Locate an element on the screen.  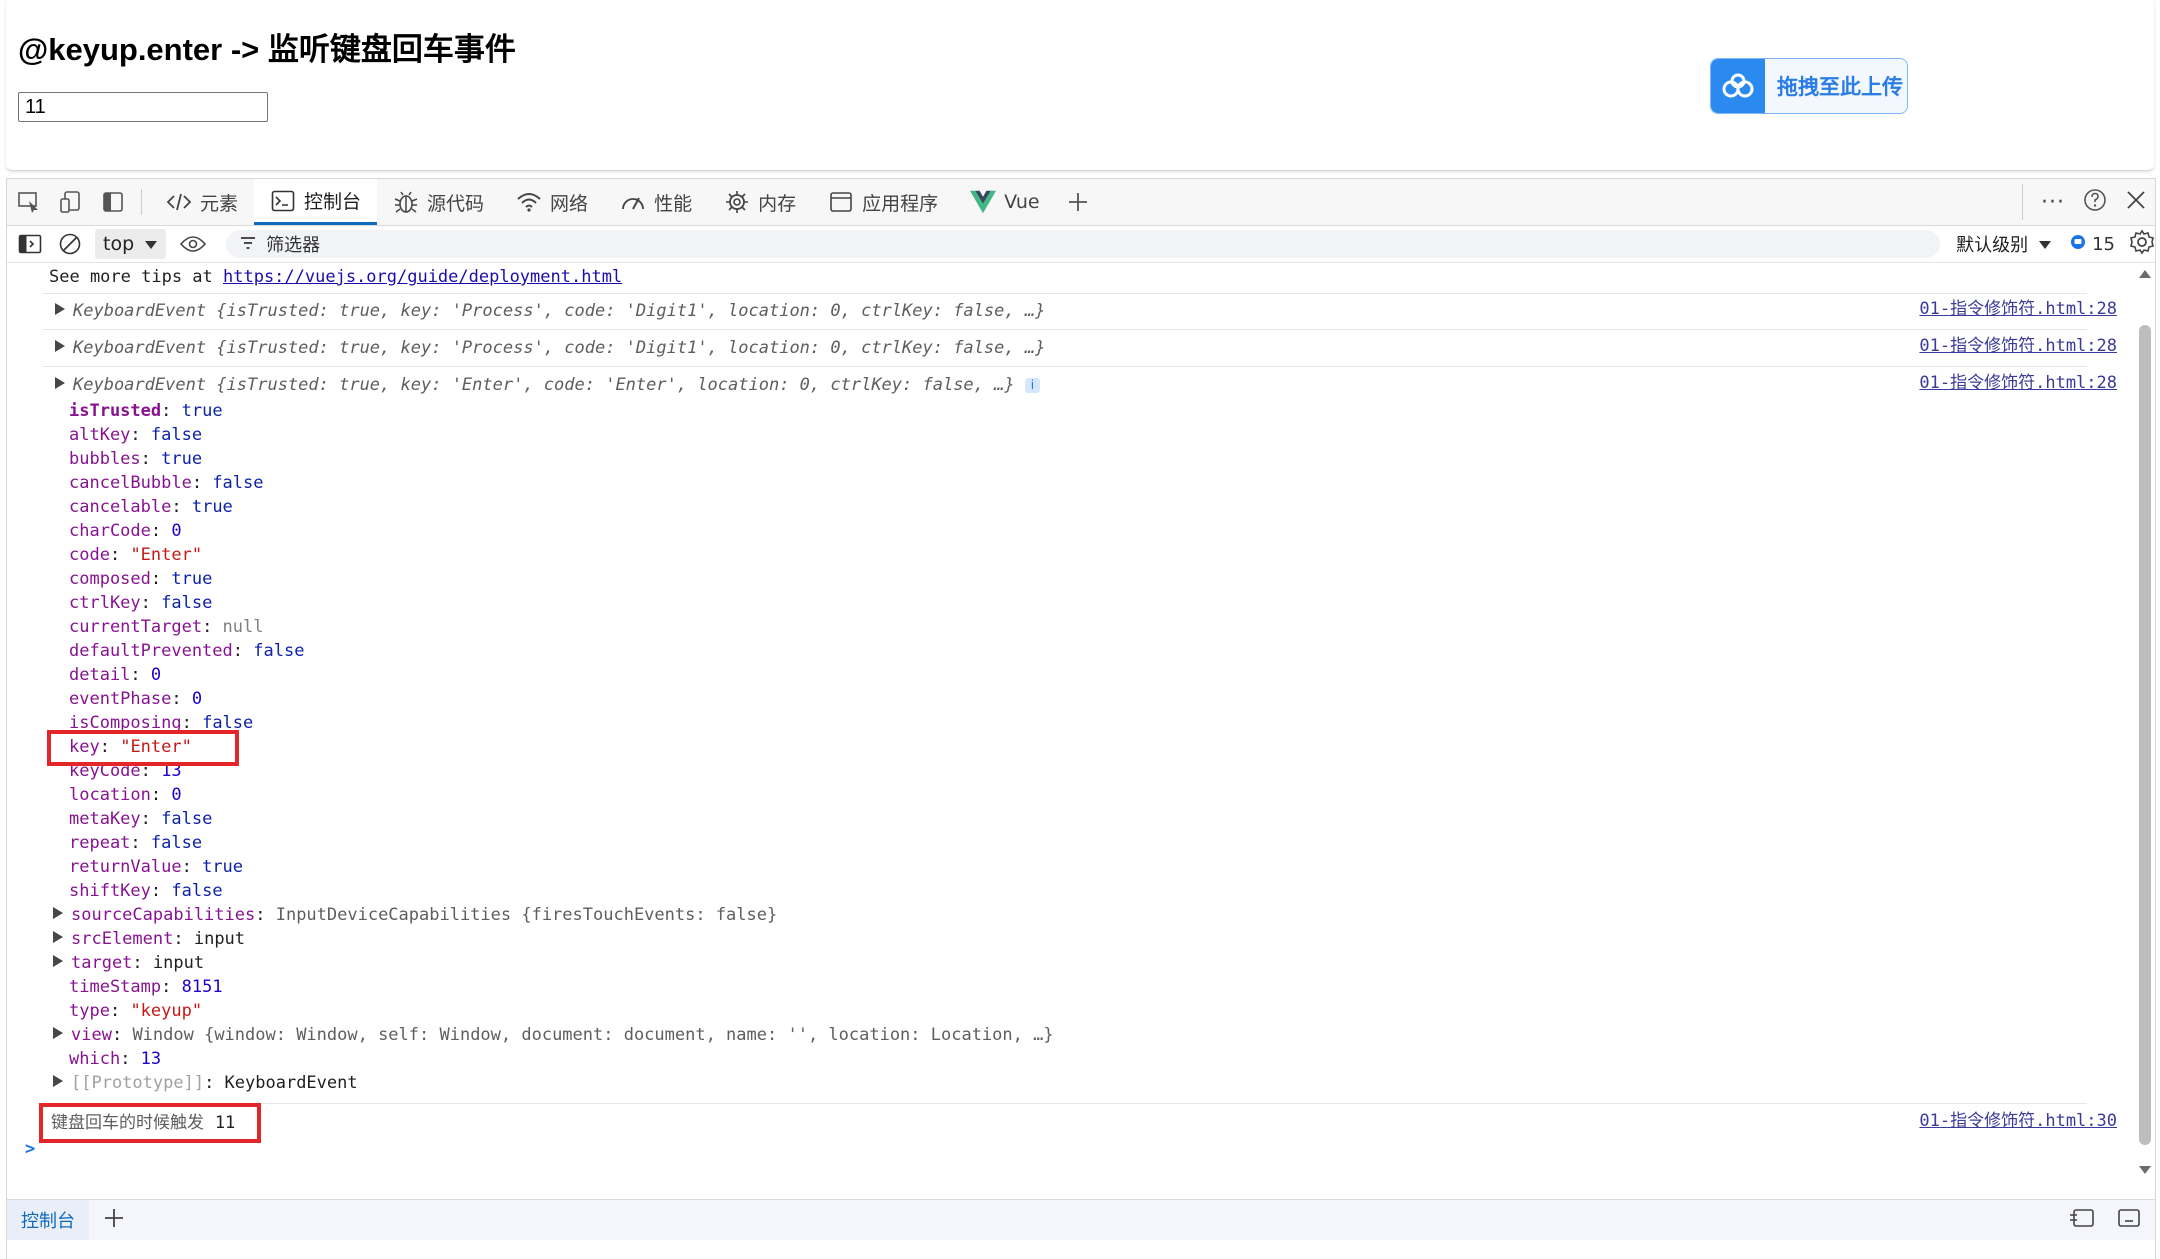
tip-link: https://vuejs.org/guide/deployment.html is located at coordinates (422, 277).